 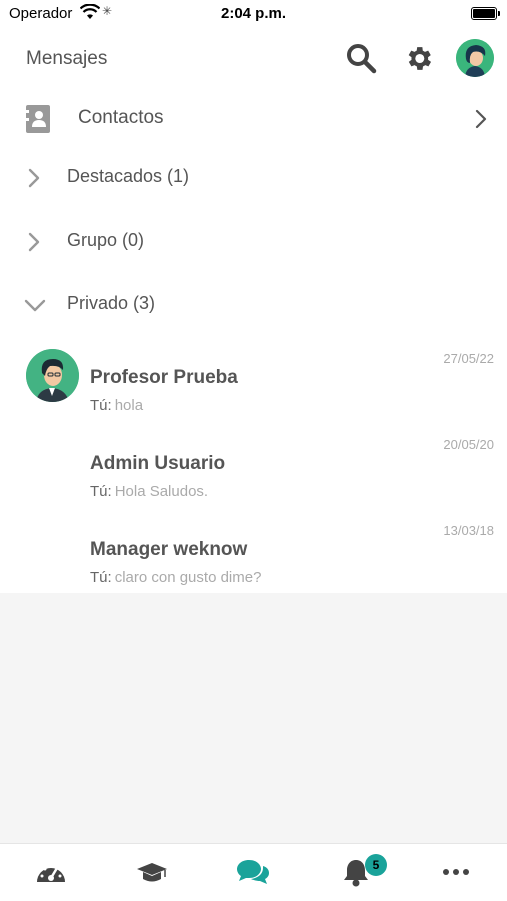 I want to click on tab-messages, so click(x=253, y=872).